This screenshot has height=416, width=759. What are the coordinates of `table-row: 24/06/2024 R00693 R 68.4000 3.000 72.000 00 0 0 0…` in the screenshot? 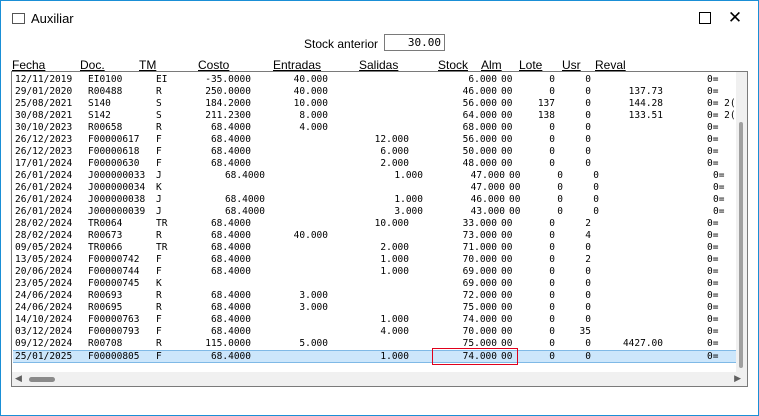 It's located at (374, 296).